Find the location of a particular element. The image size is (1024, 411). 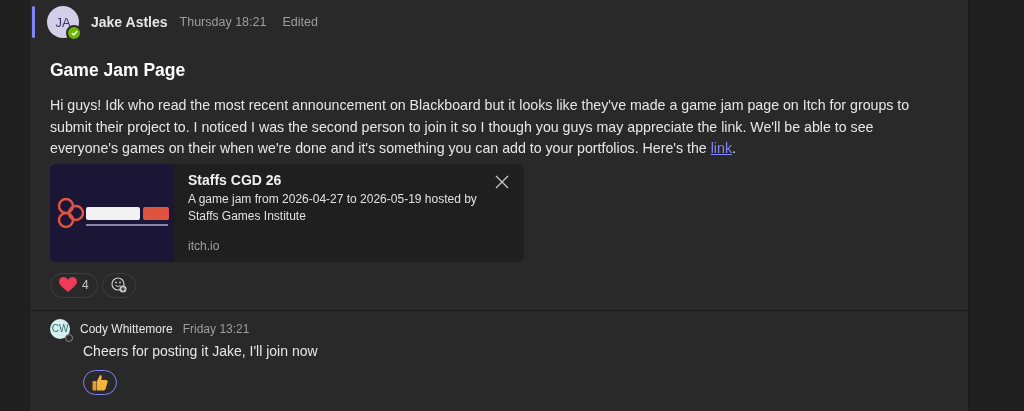

message-time: Friday 13:21 is located at coordinates (216, 328).